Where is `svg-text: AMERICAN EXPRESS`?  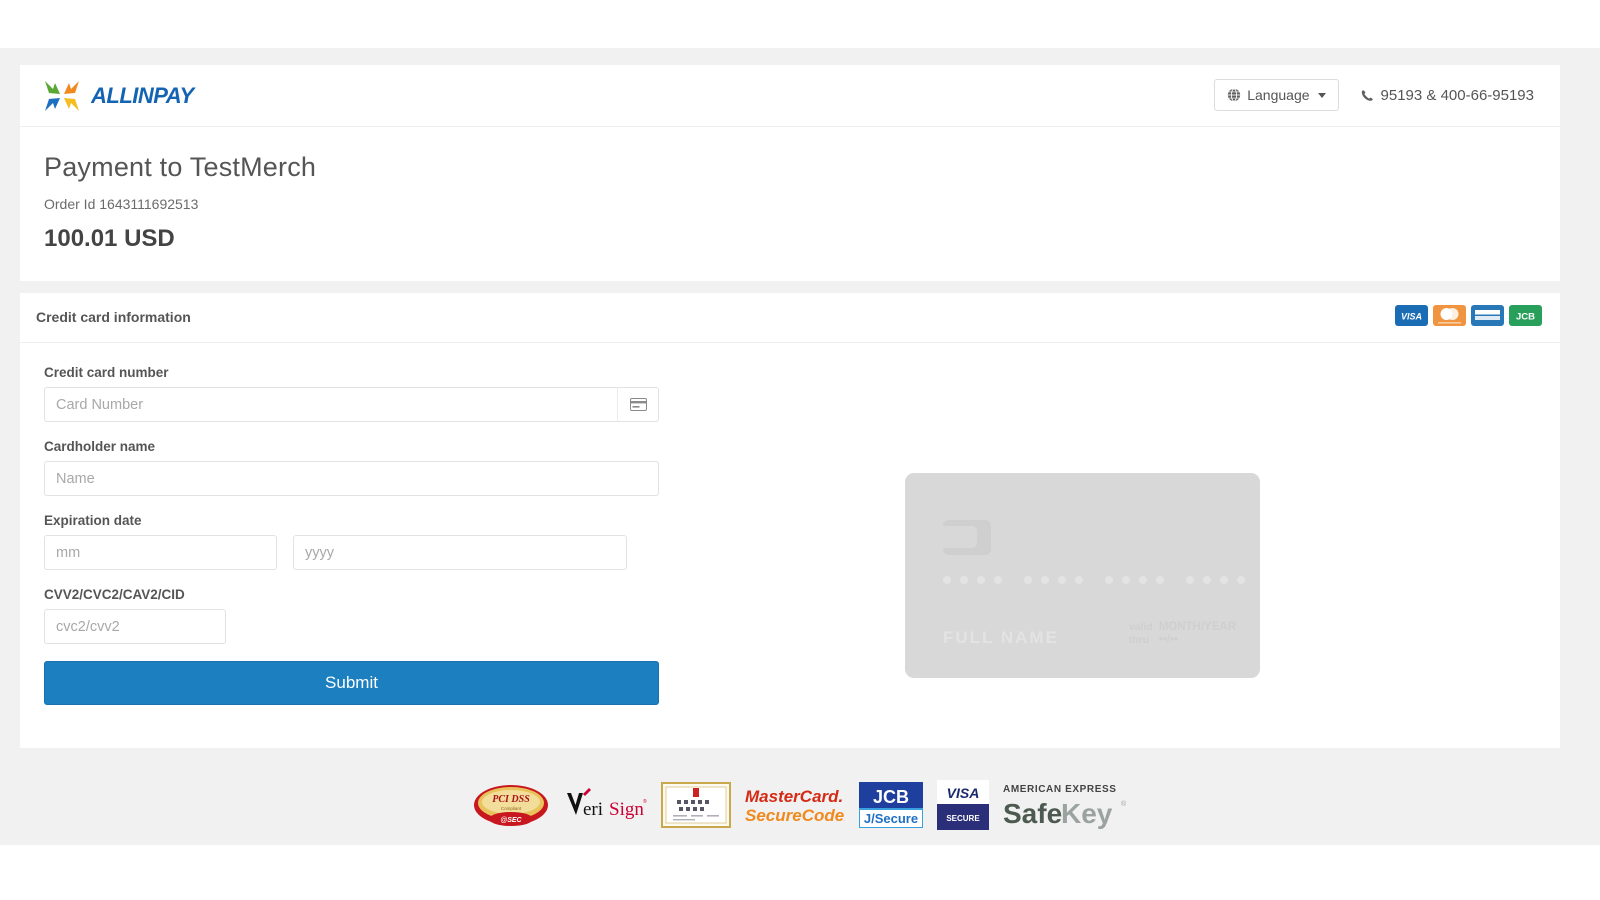 svg-text: AMERICAN EXPRESS is located at coordinates (1060, 789).